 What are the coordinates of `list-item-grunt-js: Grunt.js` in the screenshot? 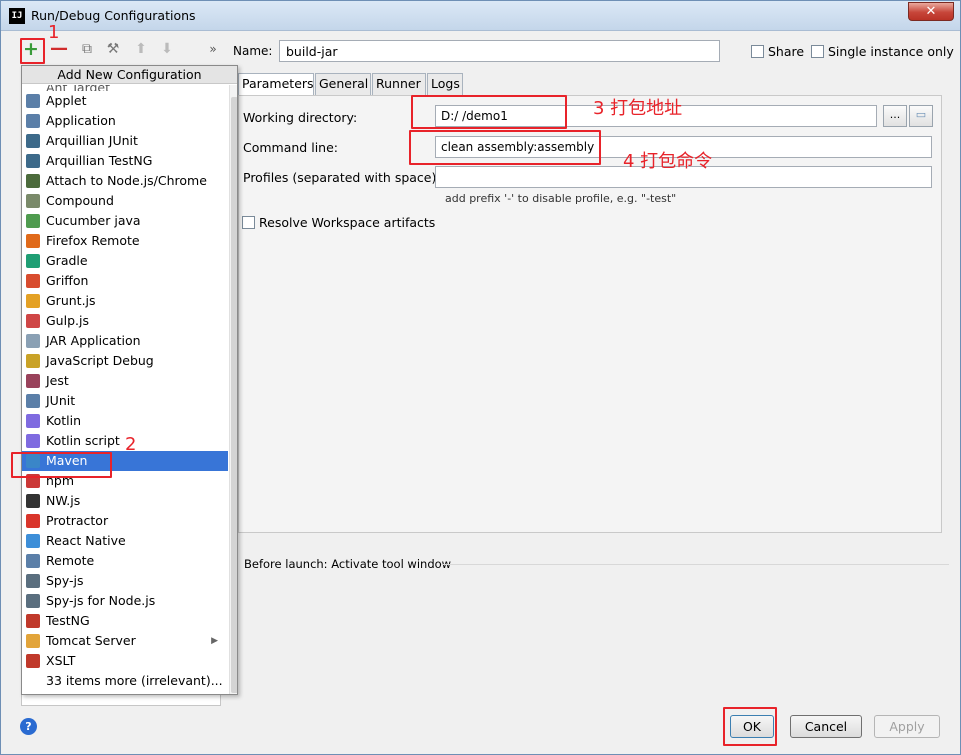 It's located at (125, 301).